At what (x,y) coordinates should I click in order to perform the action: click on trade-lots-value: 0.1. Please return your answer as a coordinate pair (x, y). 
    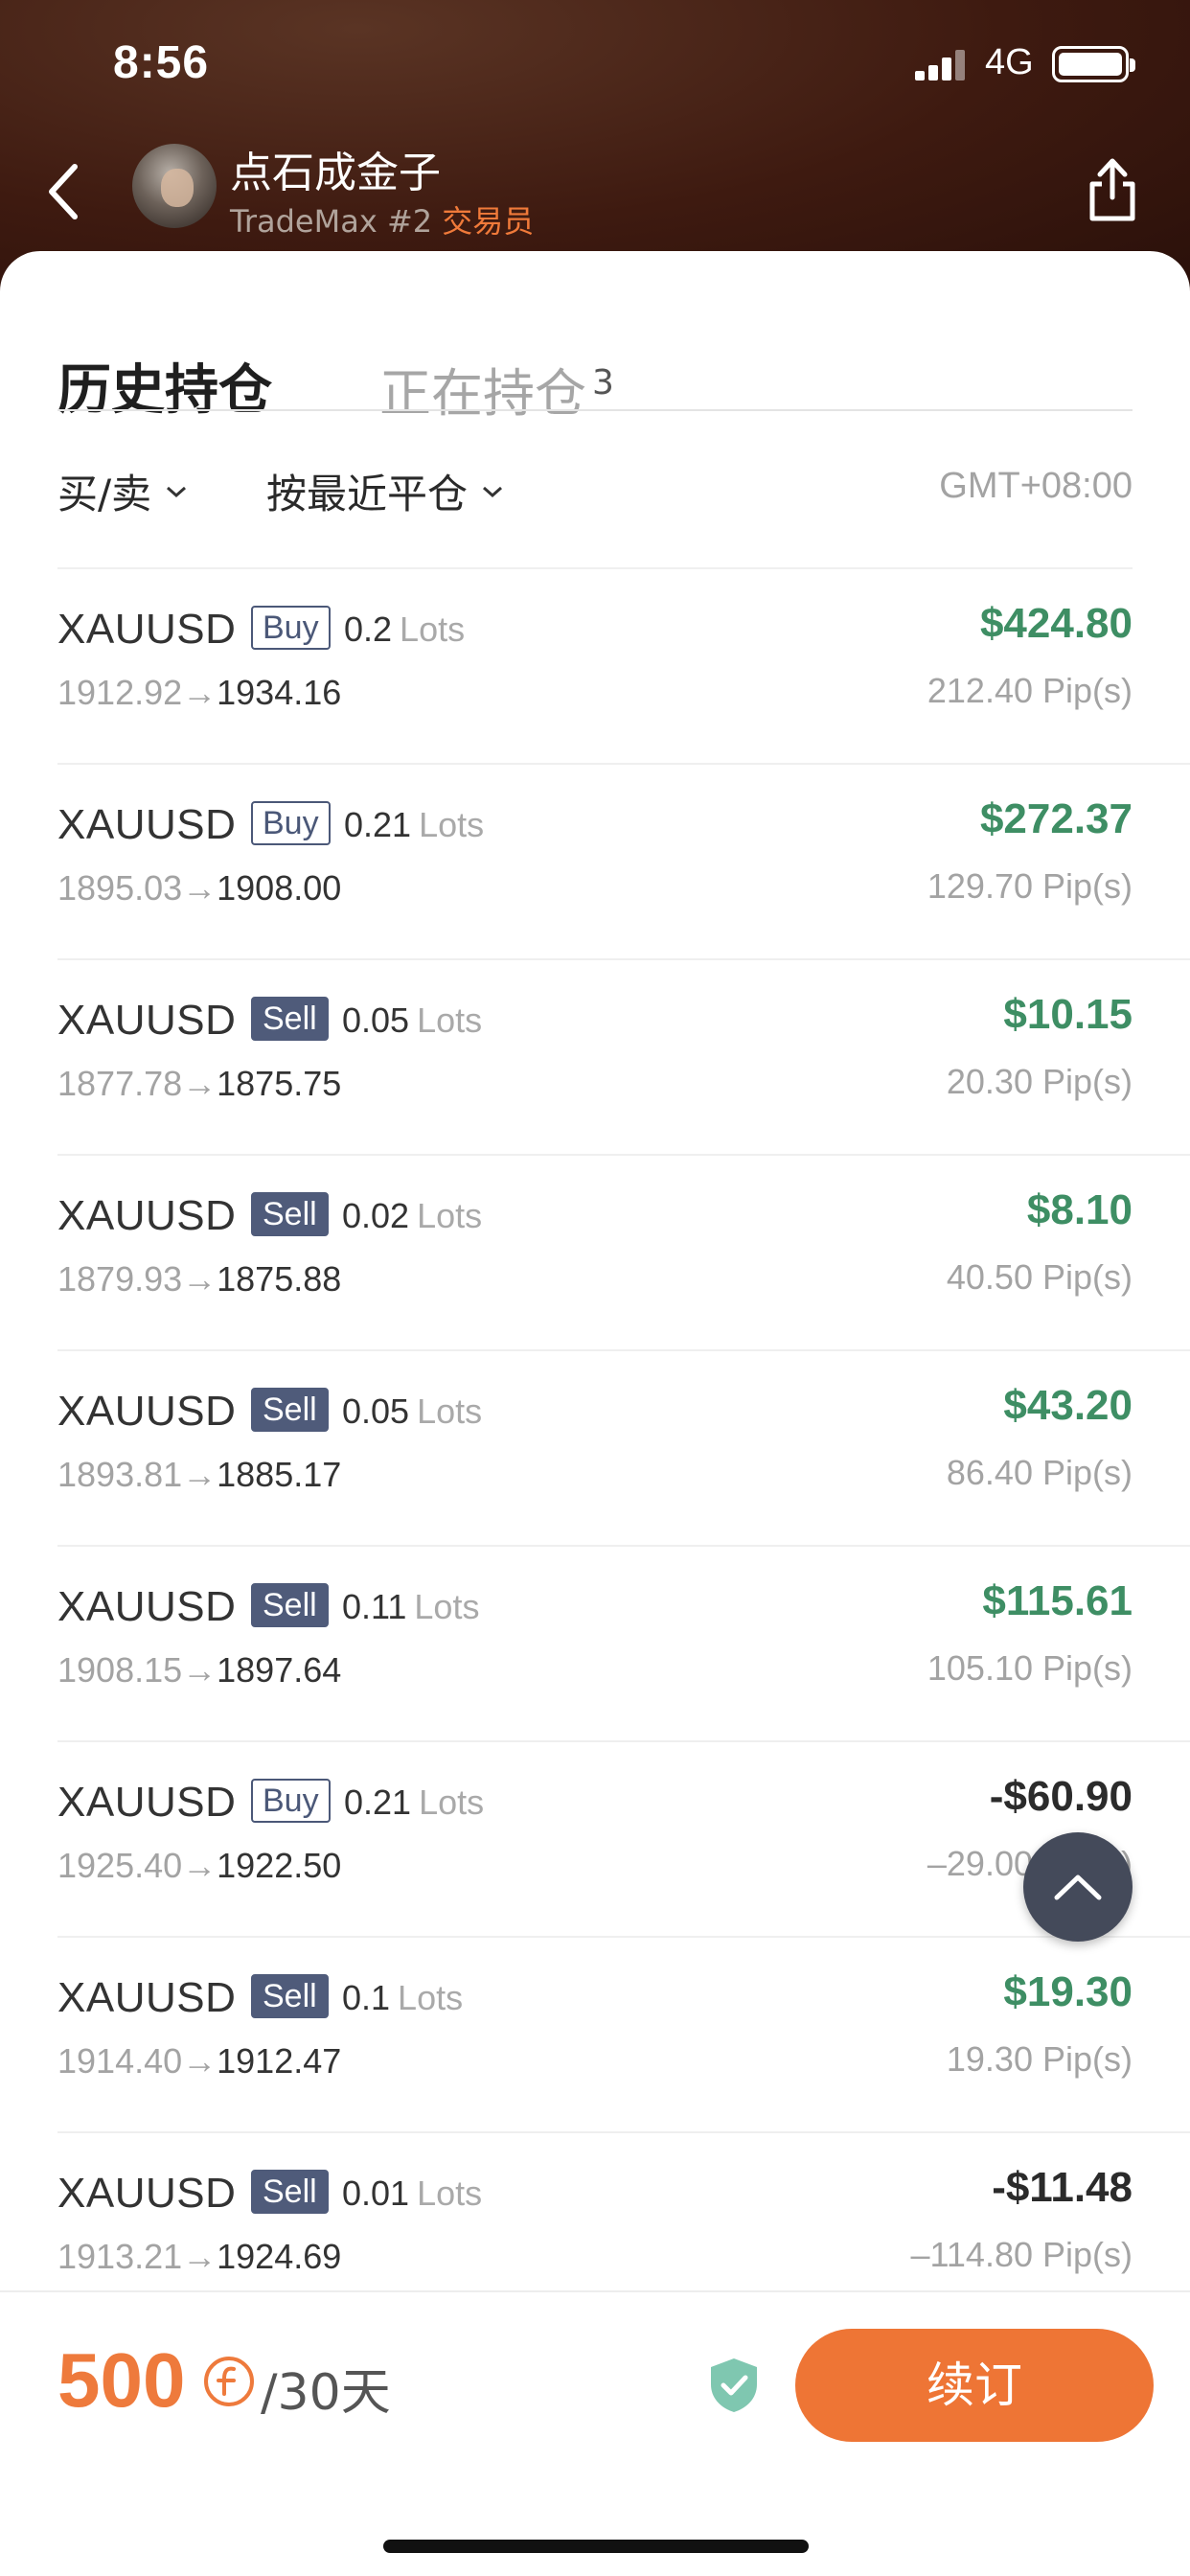
    Looking at the image, I should click on (366, 1997).